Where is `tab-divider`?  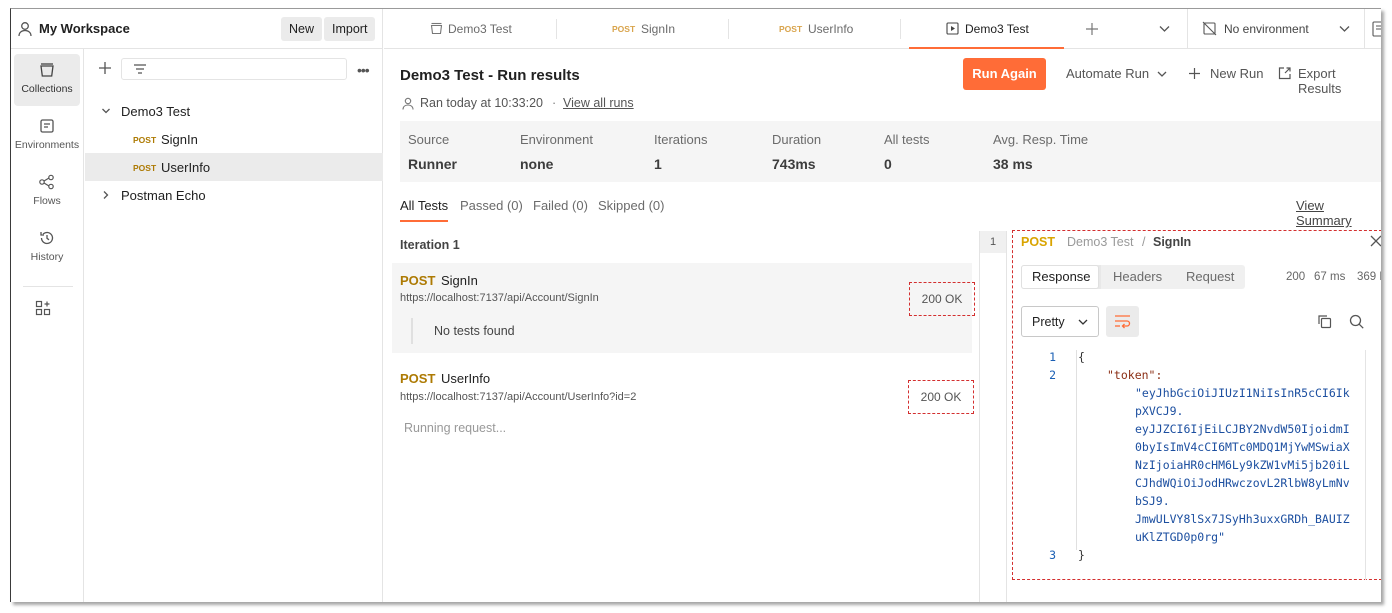
tab-divider is located at coordinates (900, 29).